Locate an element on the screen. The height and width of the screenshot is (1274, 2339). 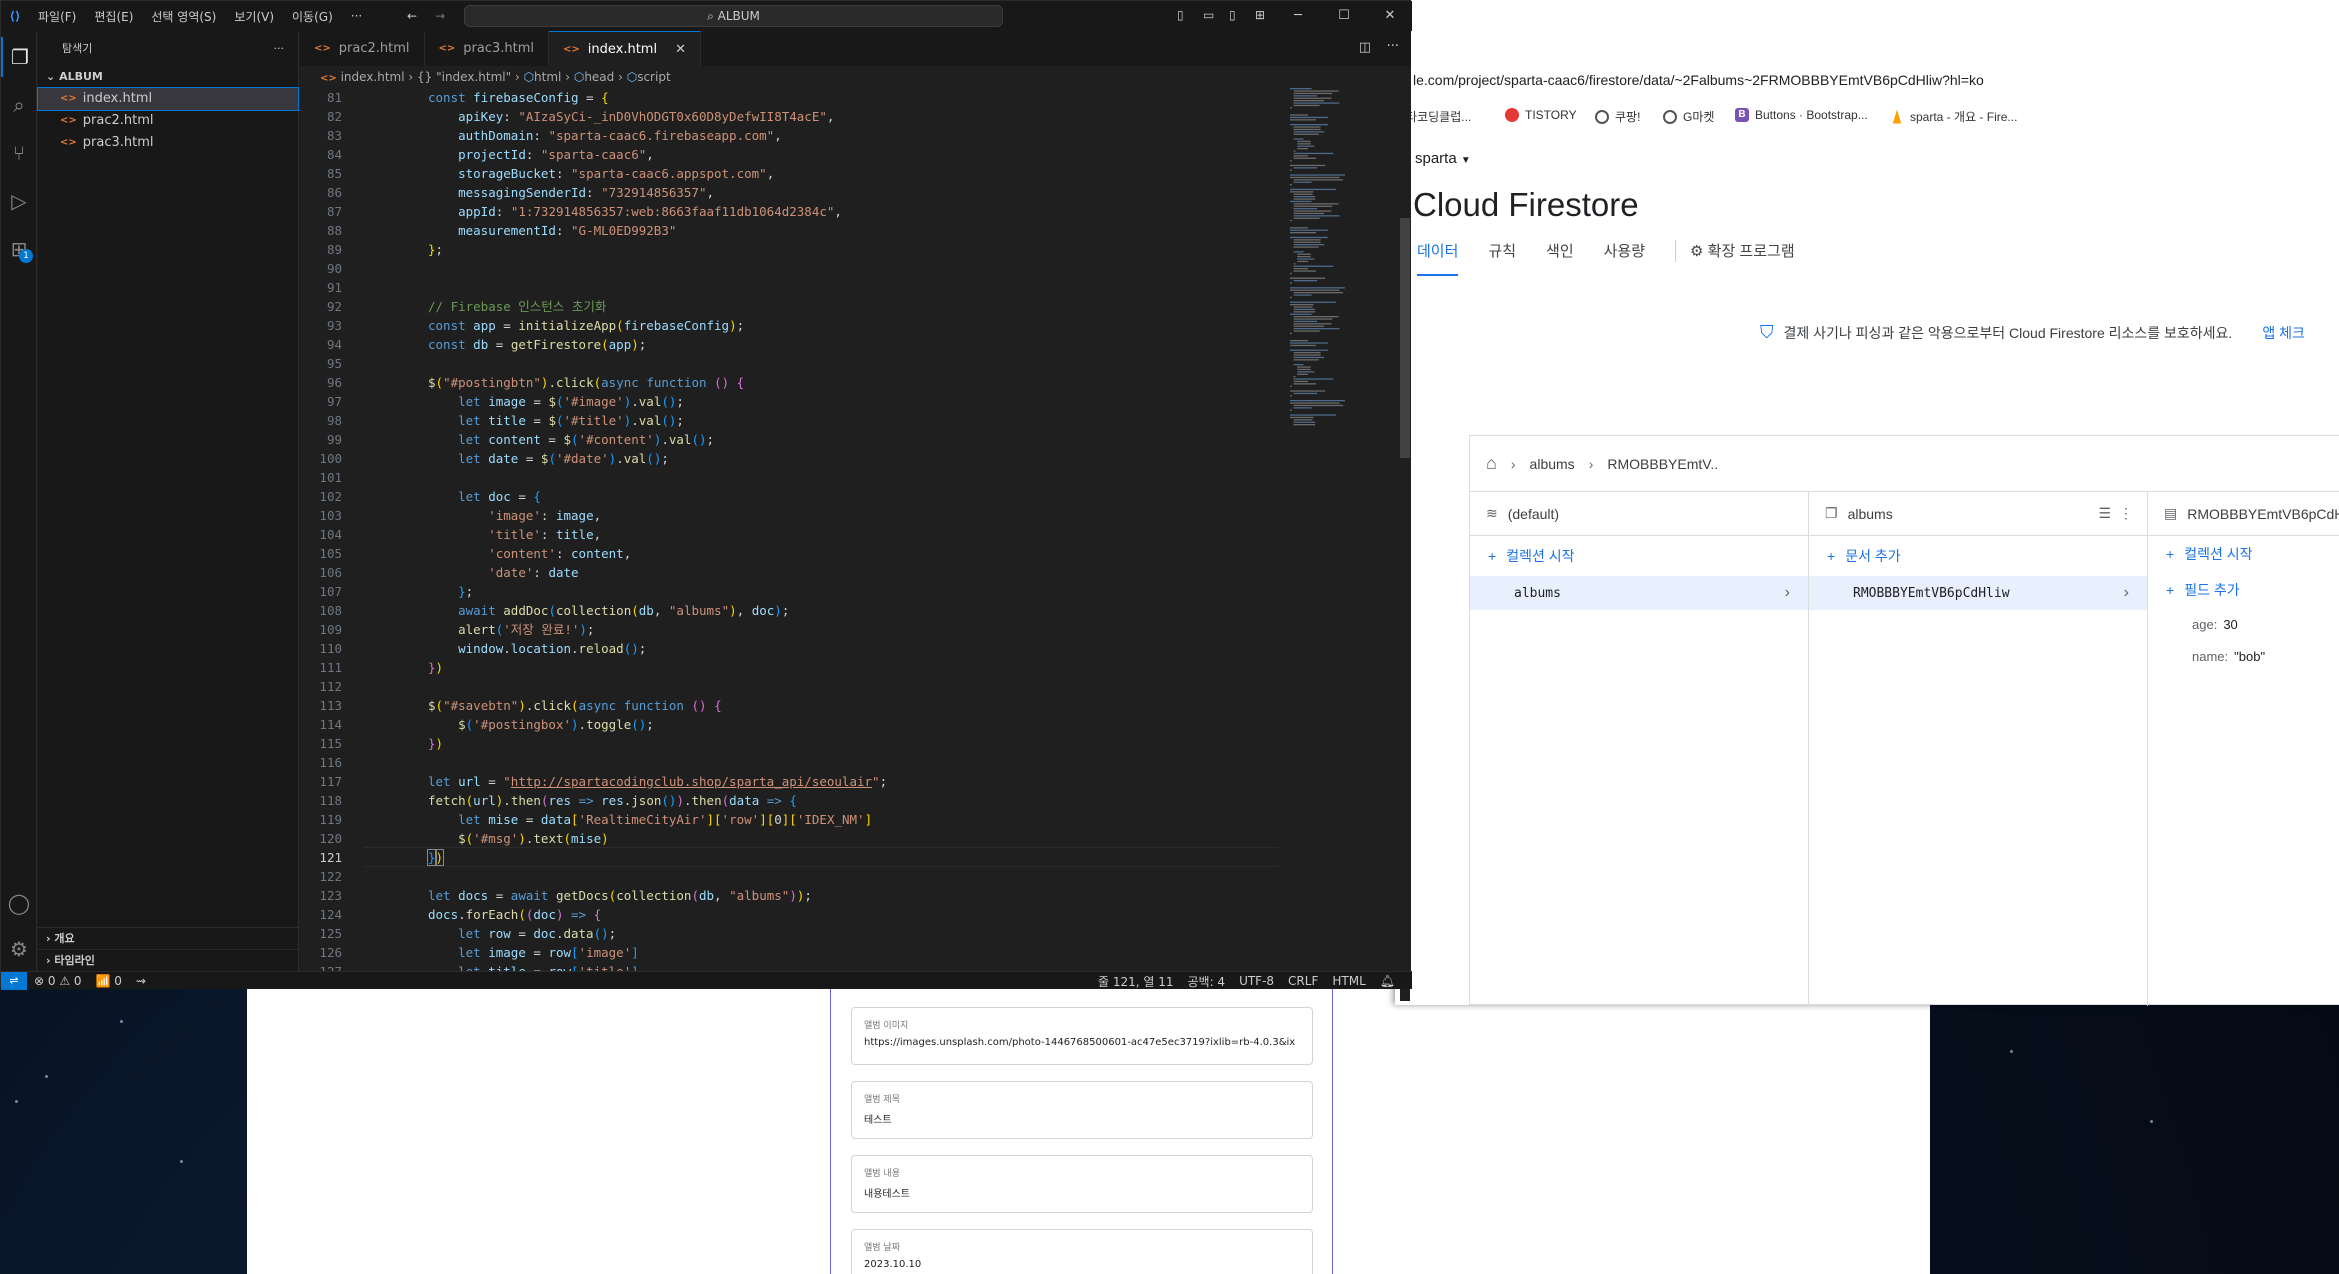
date-field: 앨범 날짜 2023.10.10 is located at coordinates (1082, 1251).